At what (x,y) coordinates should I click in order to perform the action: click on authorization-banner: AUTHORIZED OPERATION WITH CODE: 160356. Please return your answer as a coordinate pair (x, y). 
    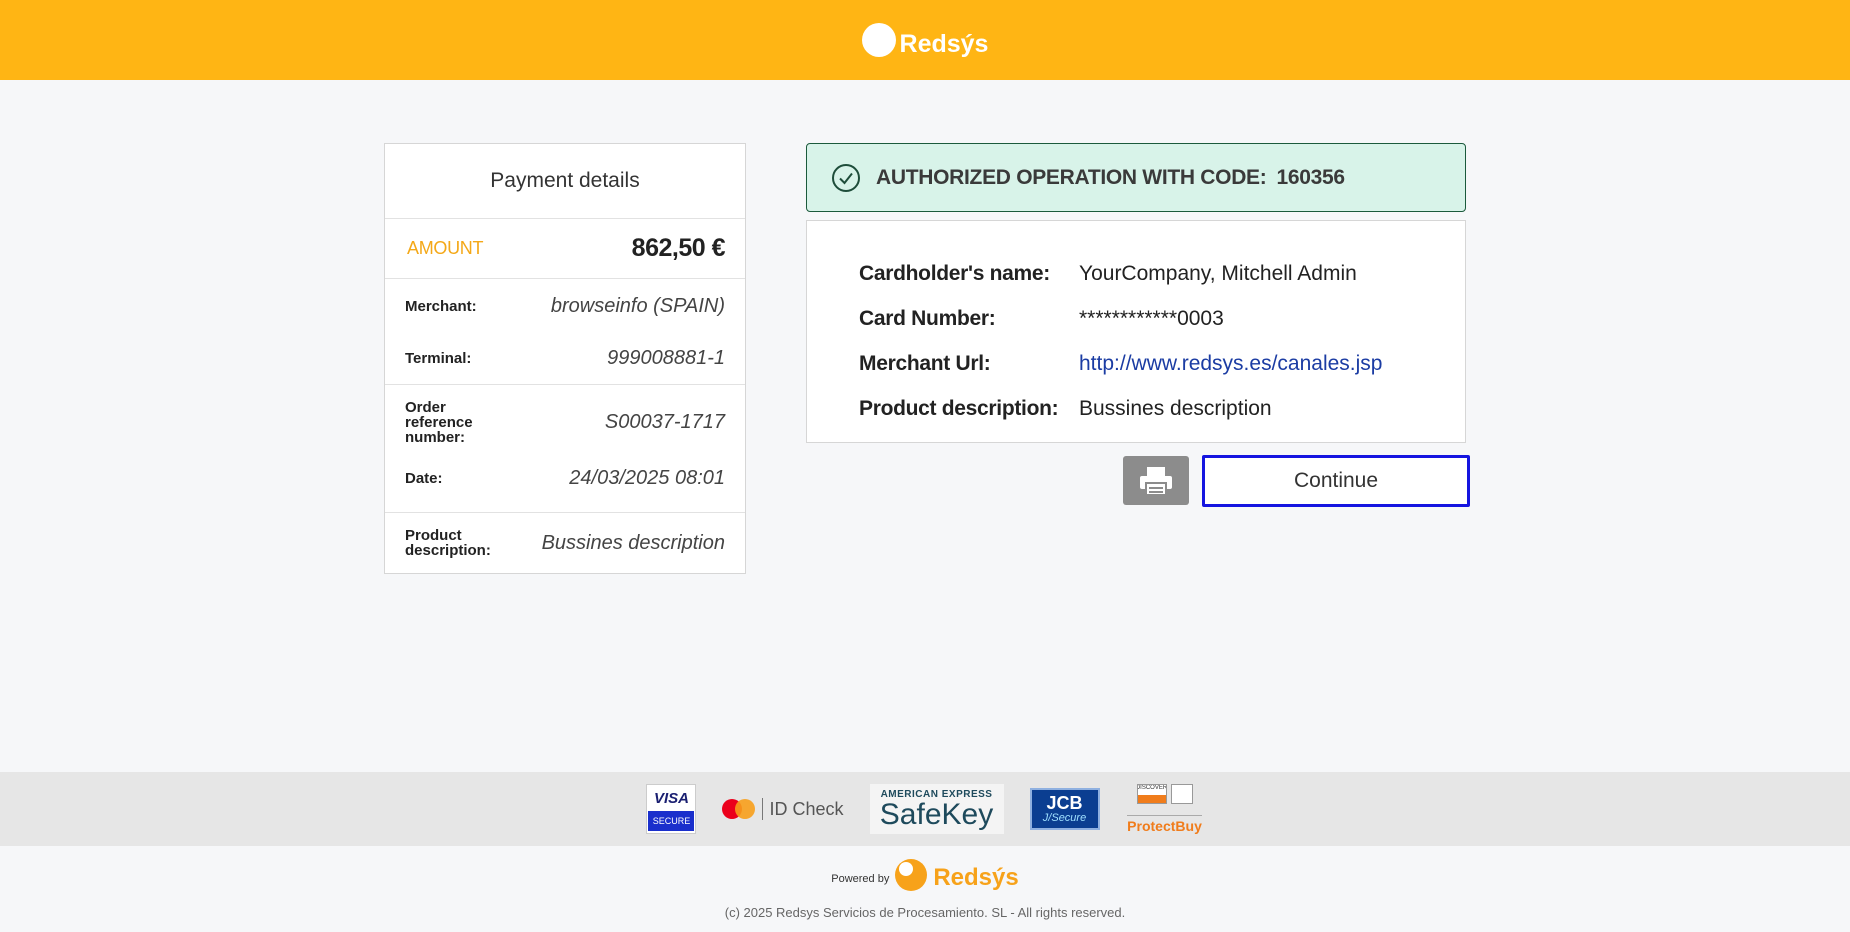
    Looking at the image, I should click on (1136, 177).